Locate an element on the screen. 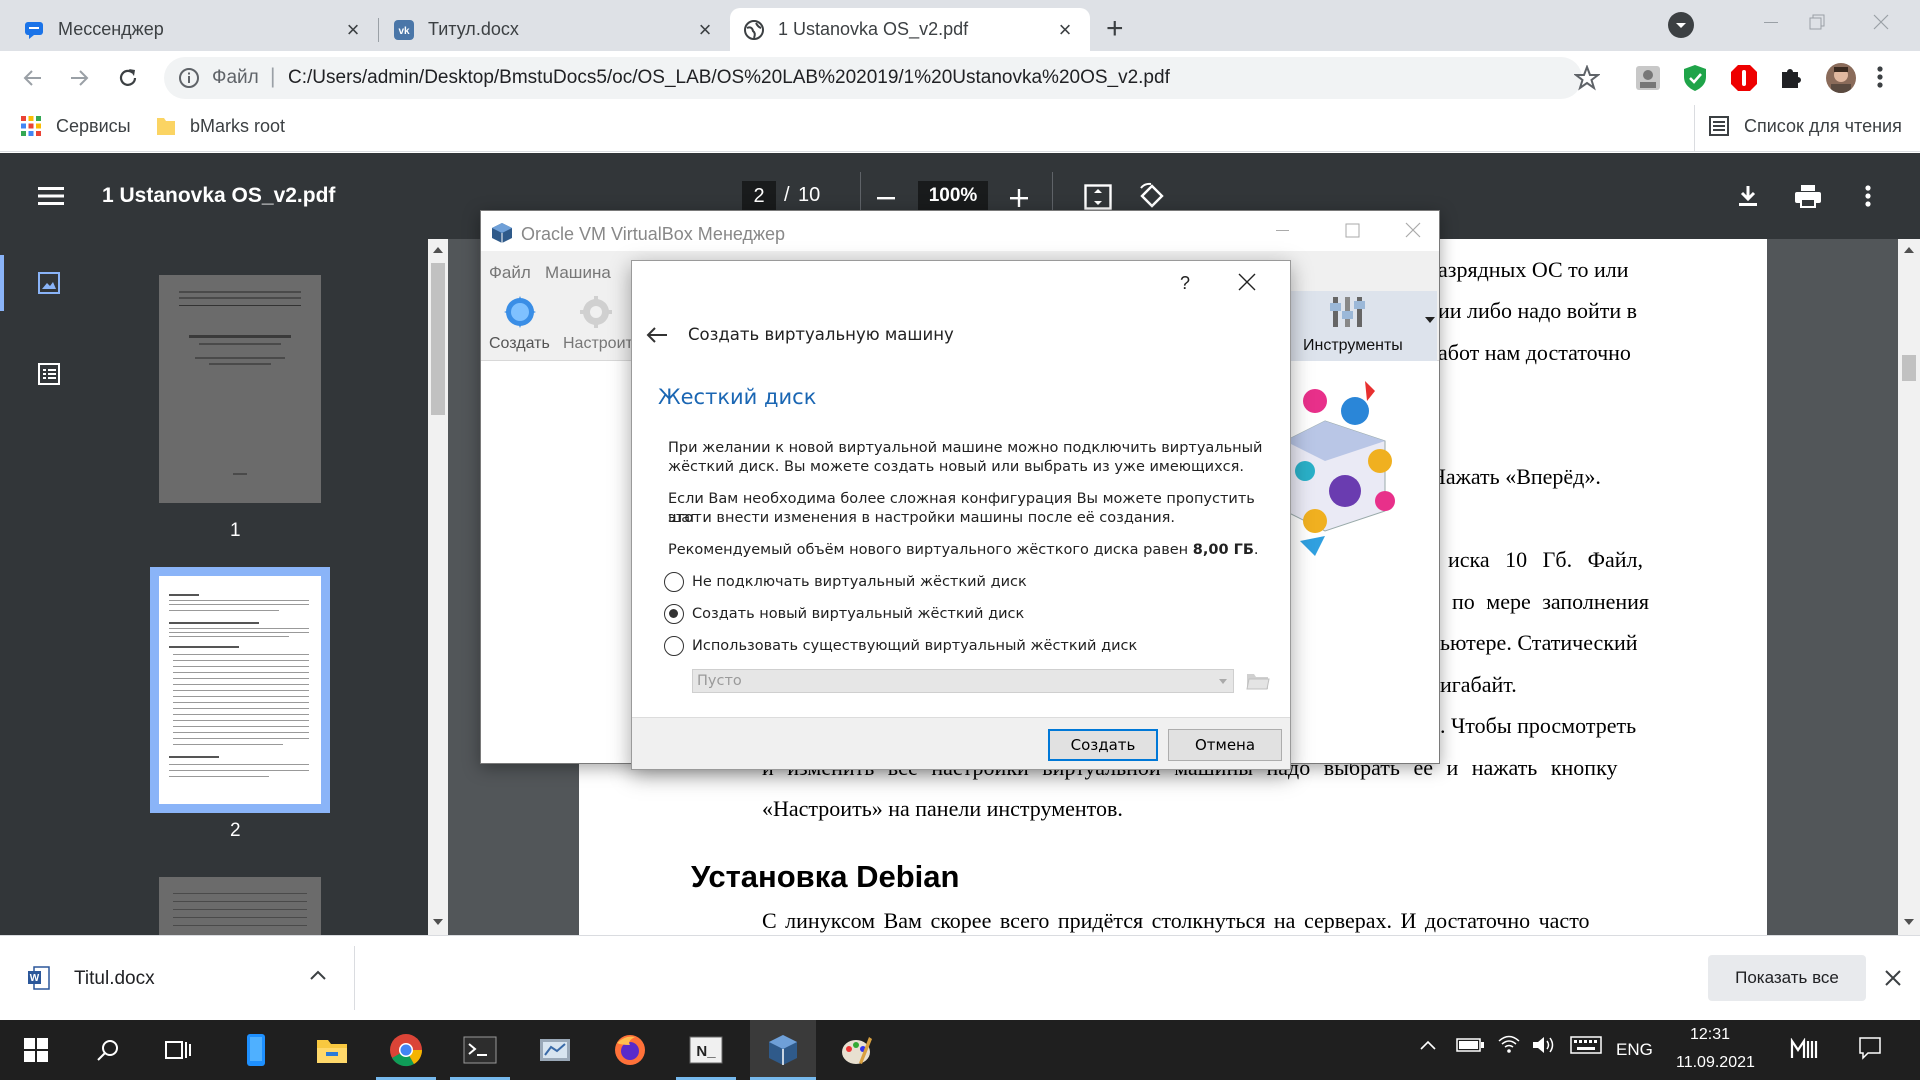  zoom-in-icon is located at coordinates (1019, 198).